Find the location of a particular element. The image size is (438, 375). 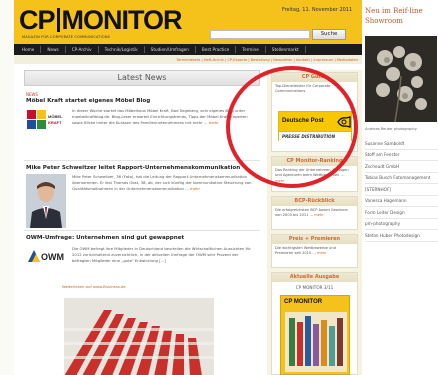

photo-caption: Andreas Reuter photography is located at coordinates (391, 129).